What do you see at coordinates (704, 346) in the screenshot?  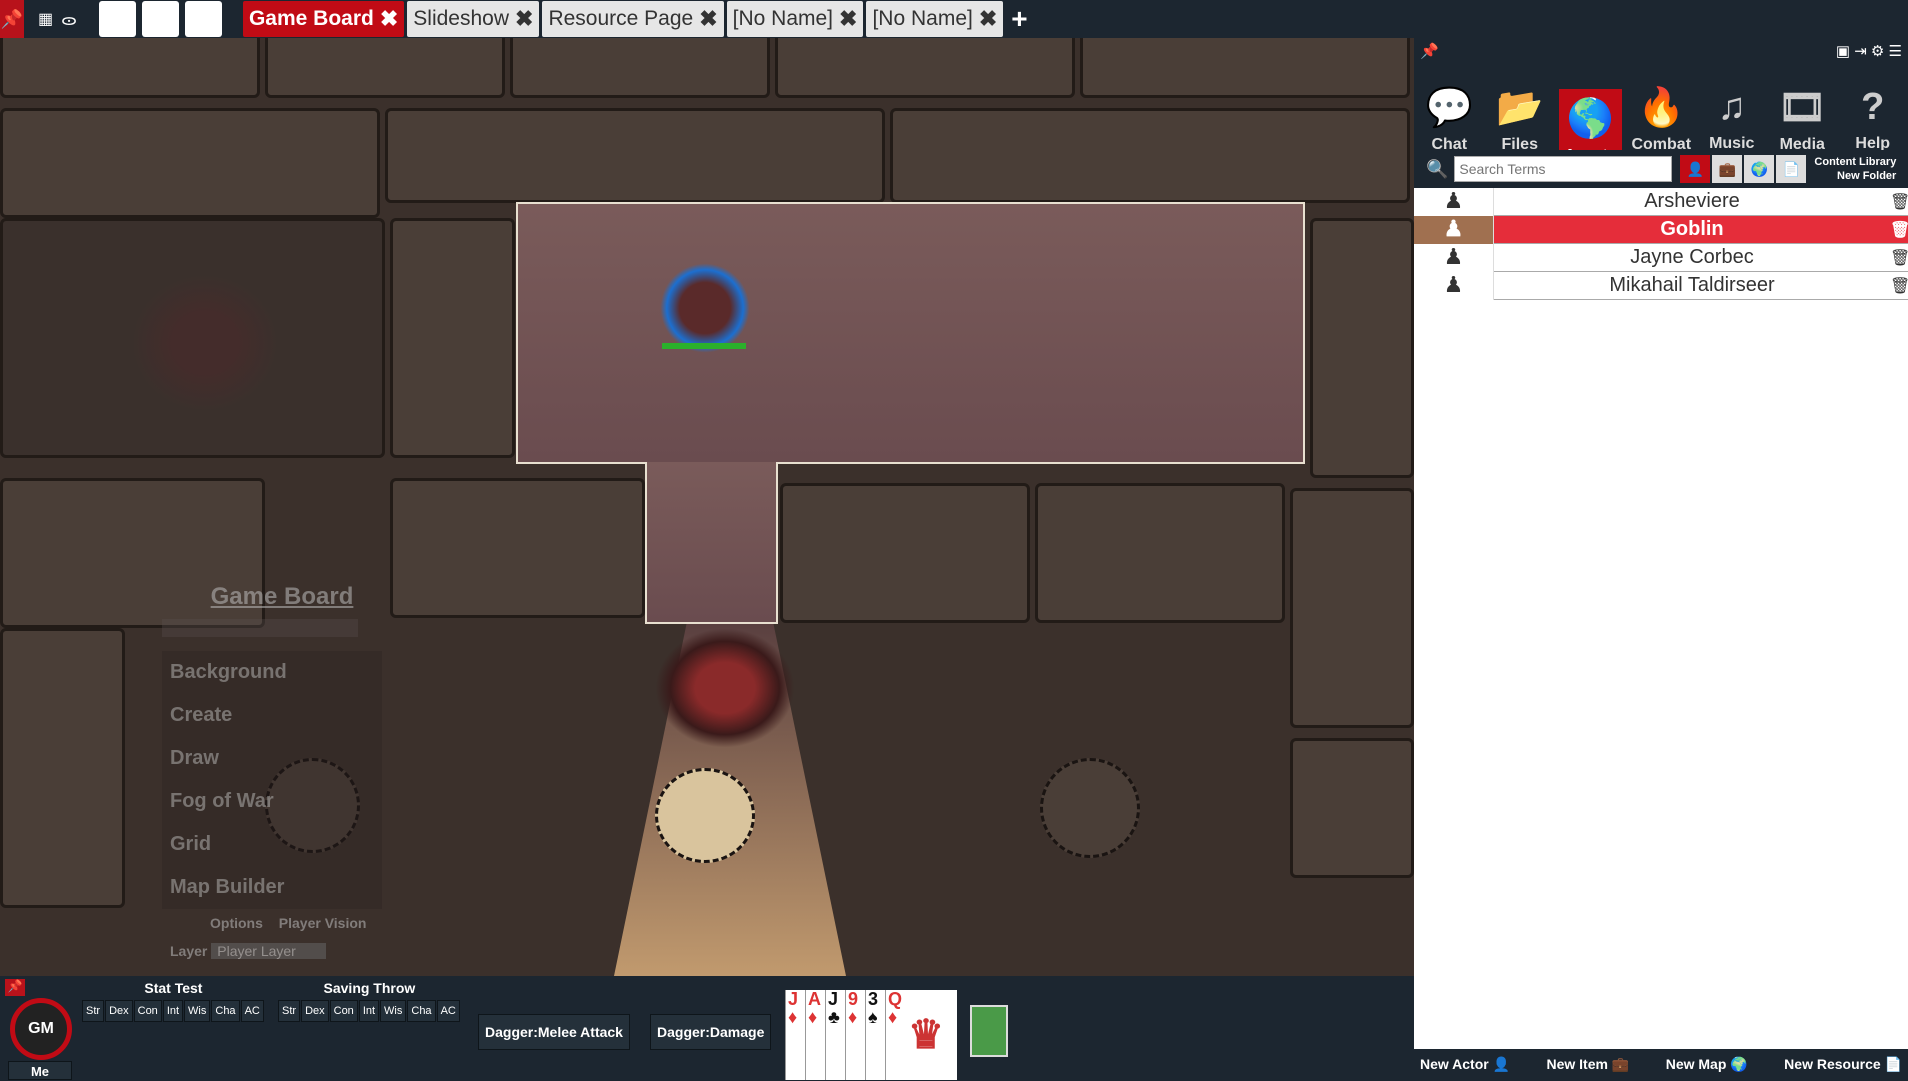 I see `health-bar` at bounding box center [704, 346].